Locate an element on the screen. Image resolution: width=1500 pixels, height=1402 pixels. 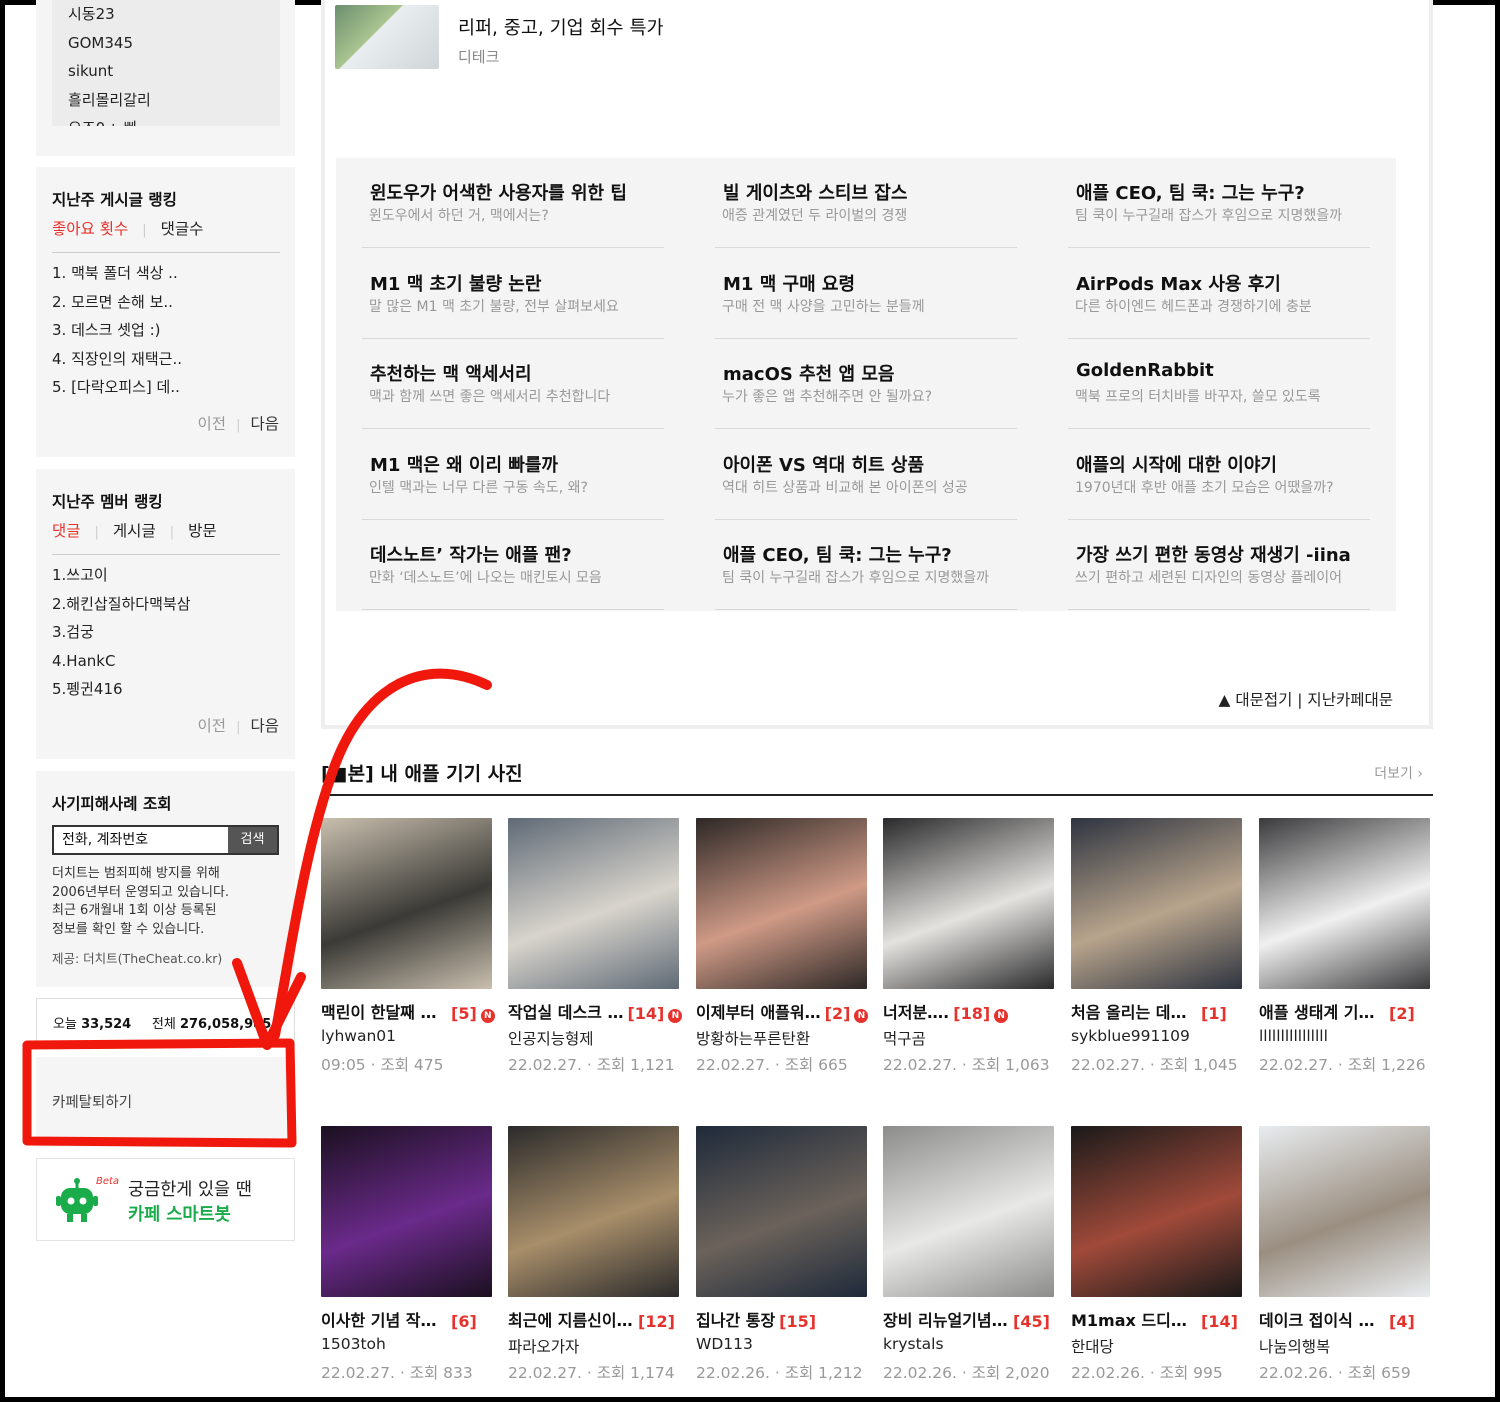
photo-author: WD113 is located at coordinates (724, 1344).